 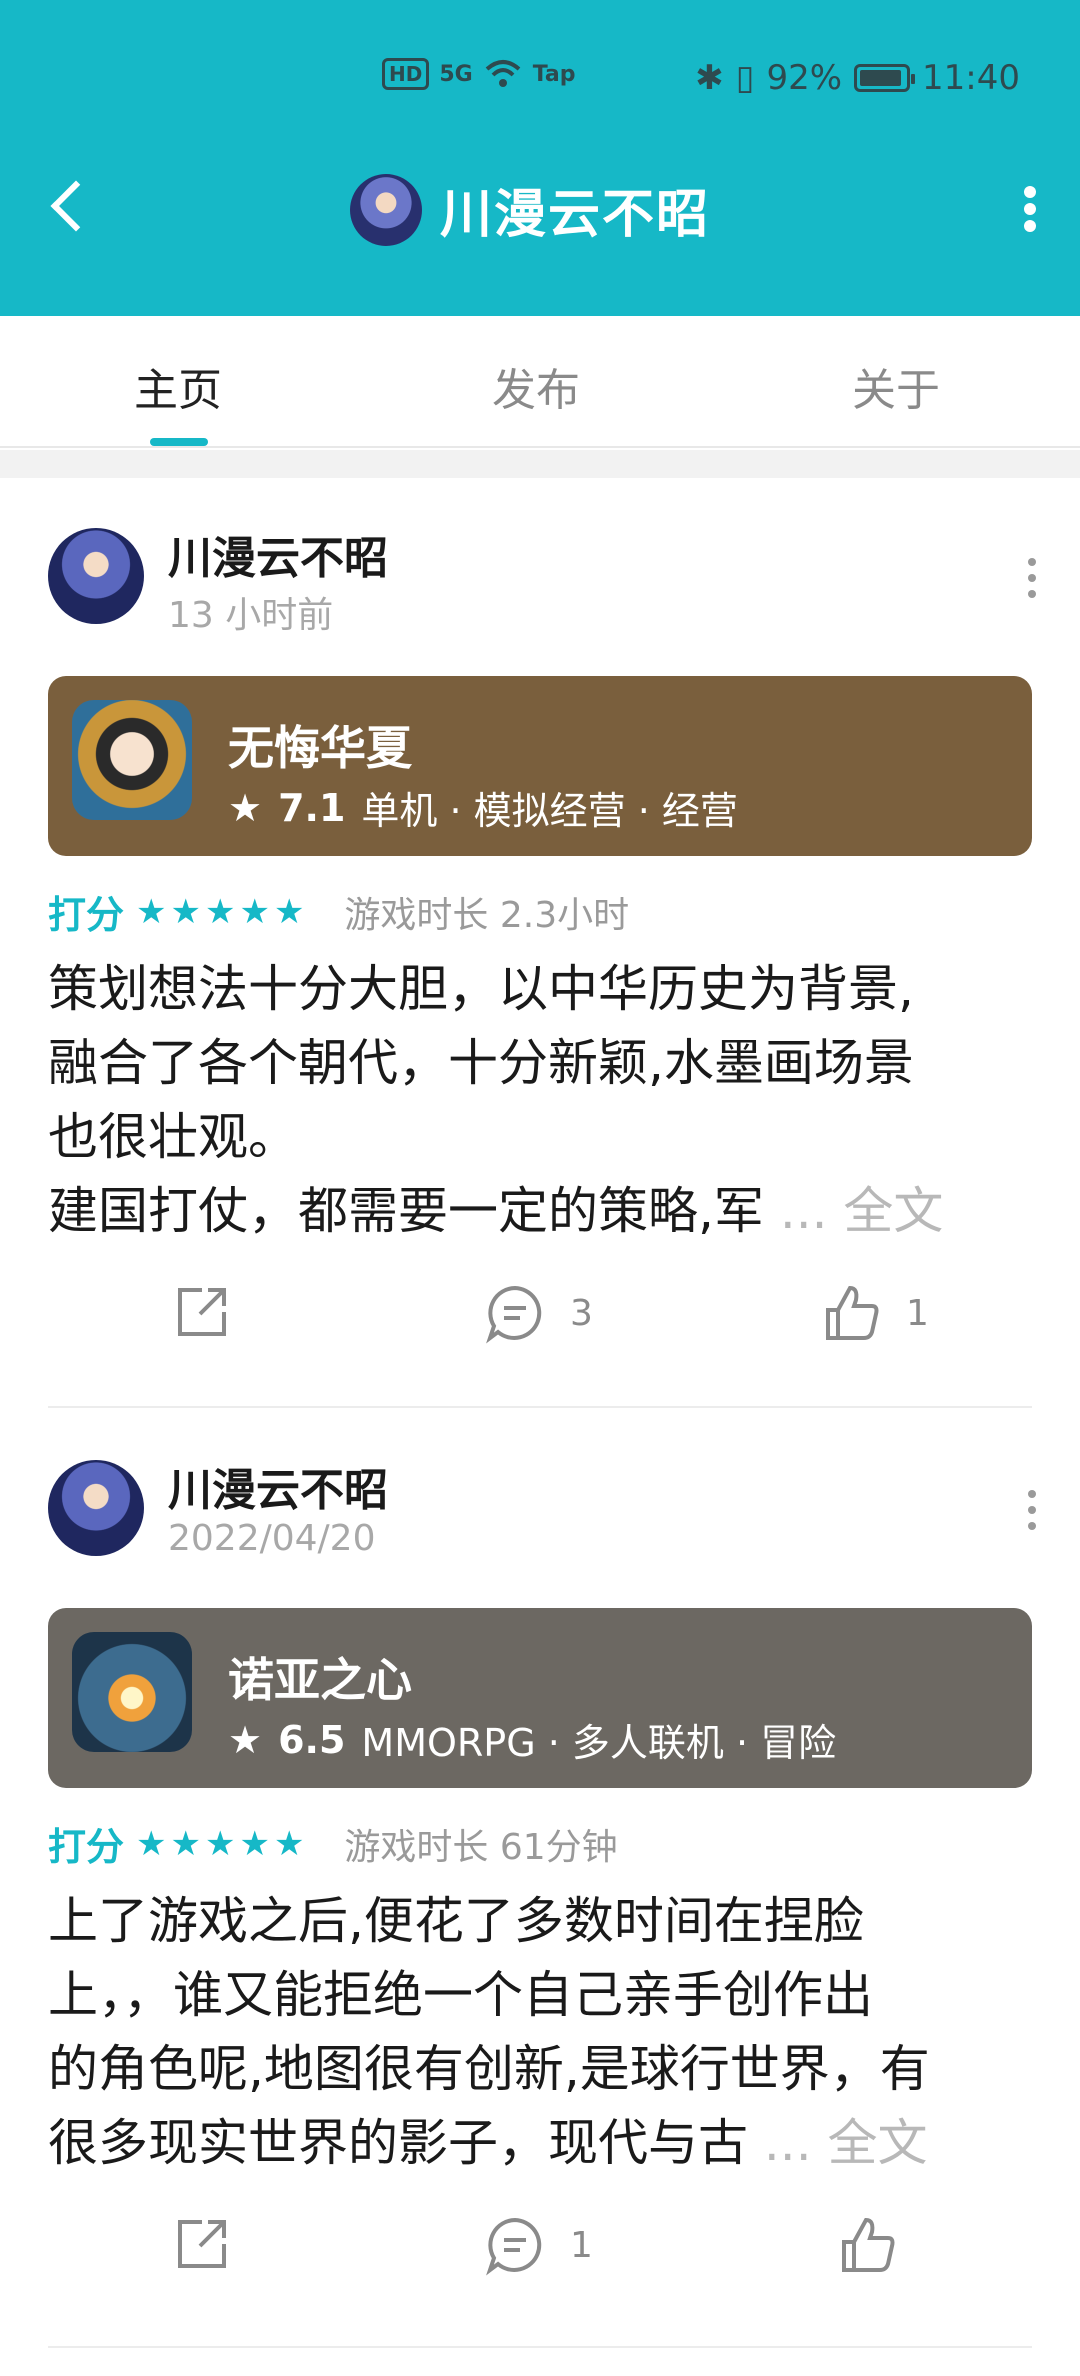 What do you see at coordinates (178, 386) in the screenshot?
I see `tab-home: 主页` at bounding box center [178, 386].